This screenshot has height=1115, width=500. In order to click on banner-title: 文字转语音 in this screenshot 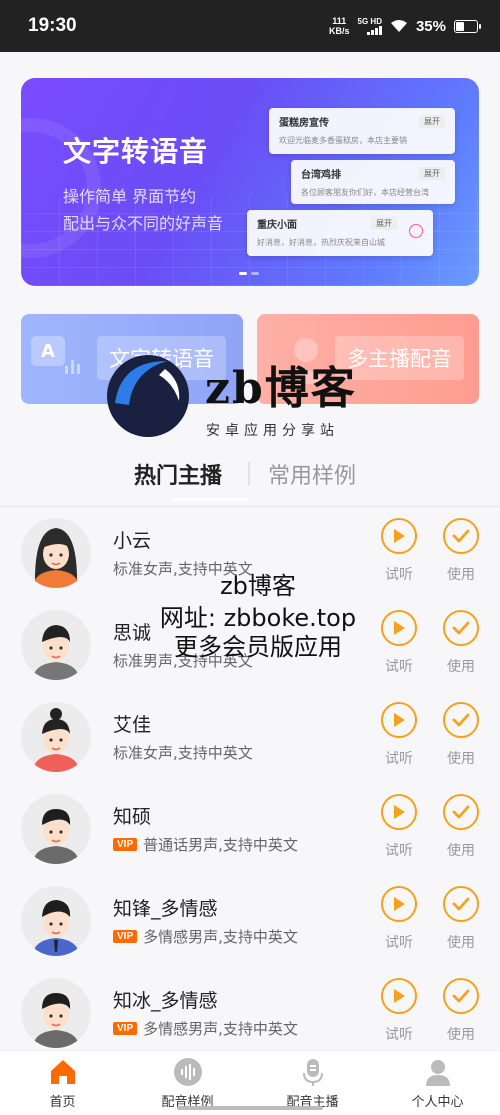, I will do `click(136, 151)`.